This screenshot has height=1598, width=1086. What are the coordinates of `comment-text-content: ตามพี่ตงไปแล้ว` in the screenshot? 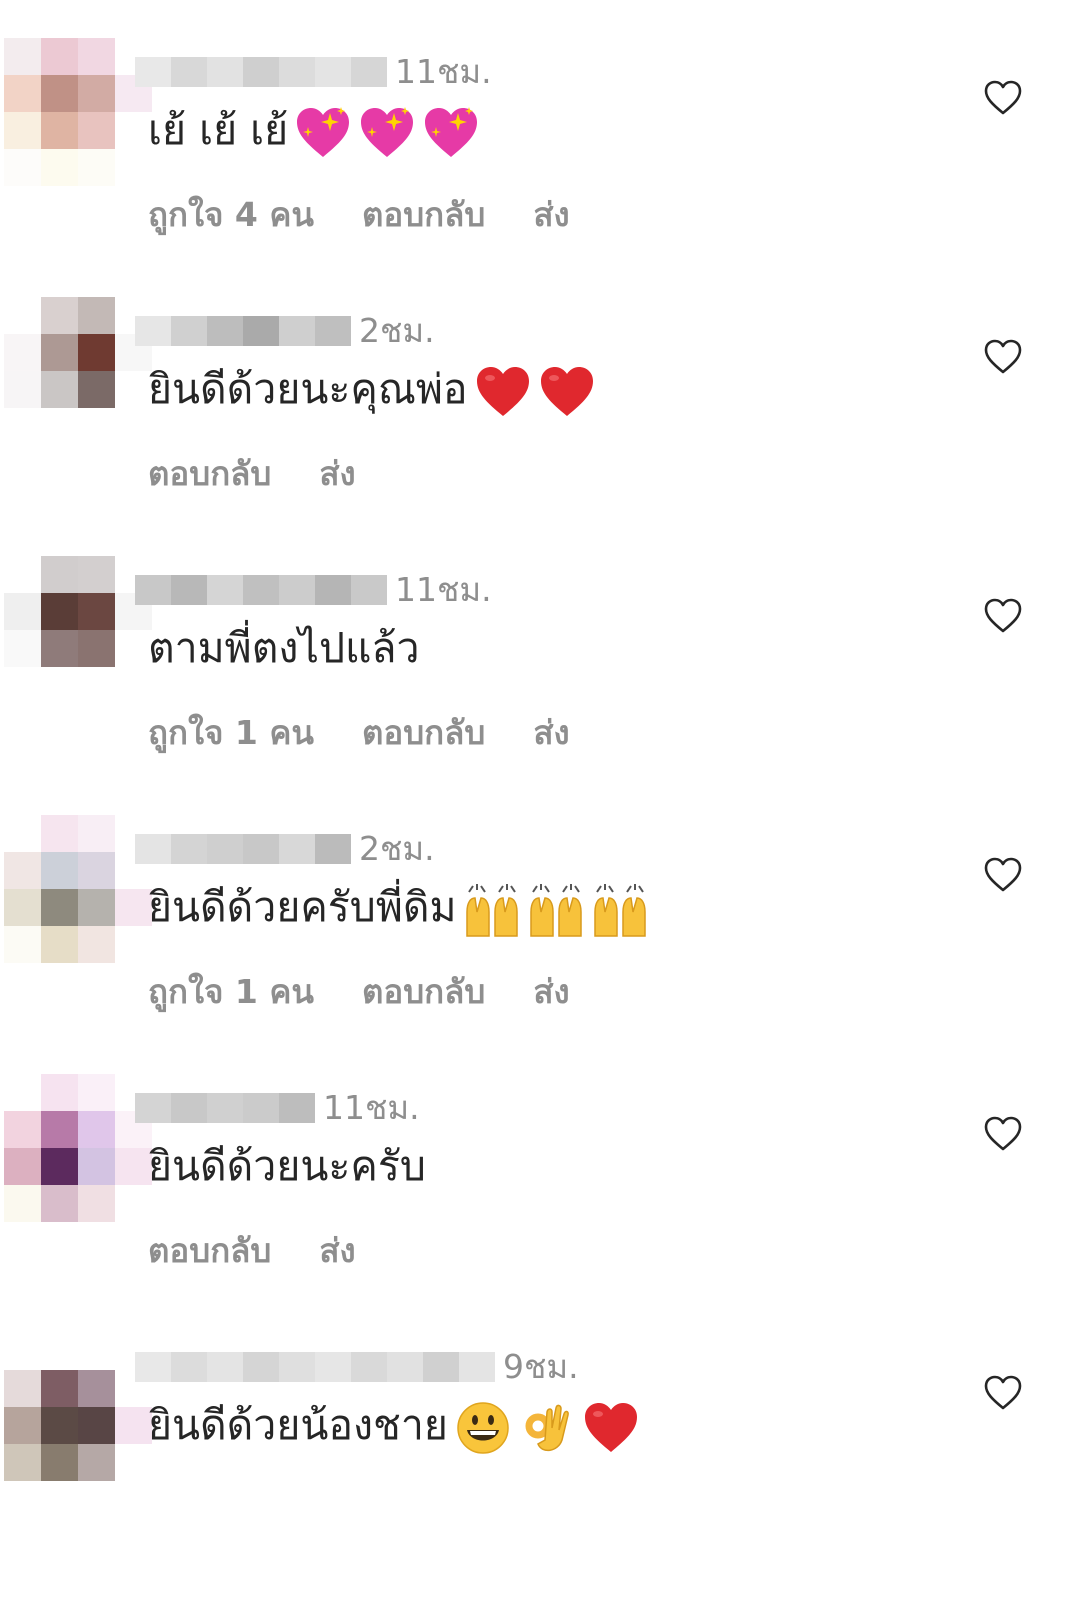 It's located at (284, 648).